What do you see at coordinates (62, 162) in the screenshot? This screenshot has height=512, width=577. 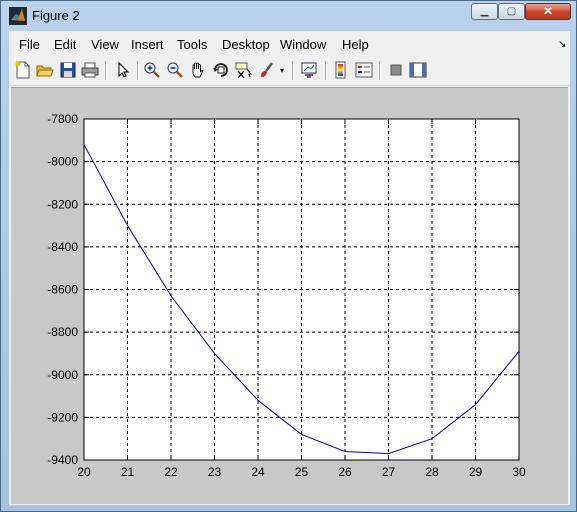 I see `y-tick-label: -8000` at bounding box center [62, 162].